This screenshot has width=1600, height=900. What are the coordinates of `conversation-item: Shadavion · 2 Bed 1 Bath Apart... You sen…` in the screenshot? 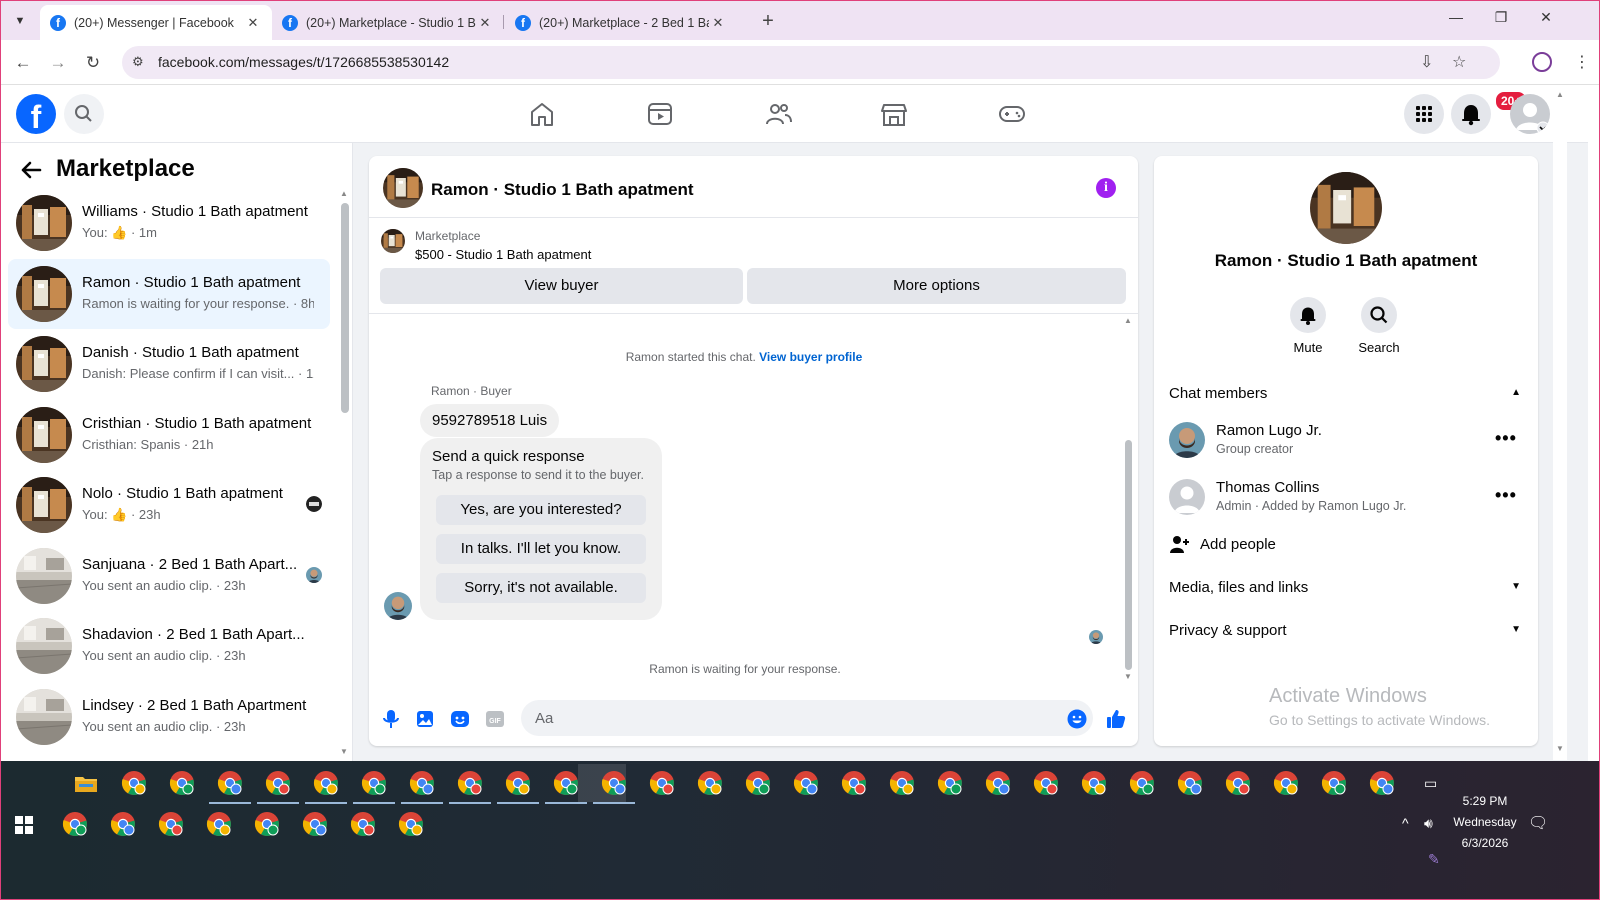 It's located at (169, 646).